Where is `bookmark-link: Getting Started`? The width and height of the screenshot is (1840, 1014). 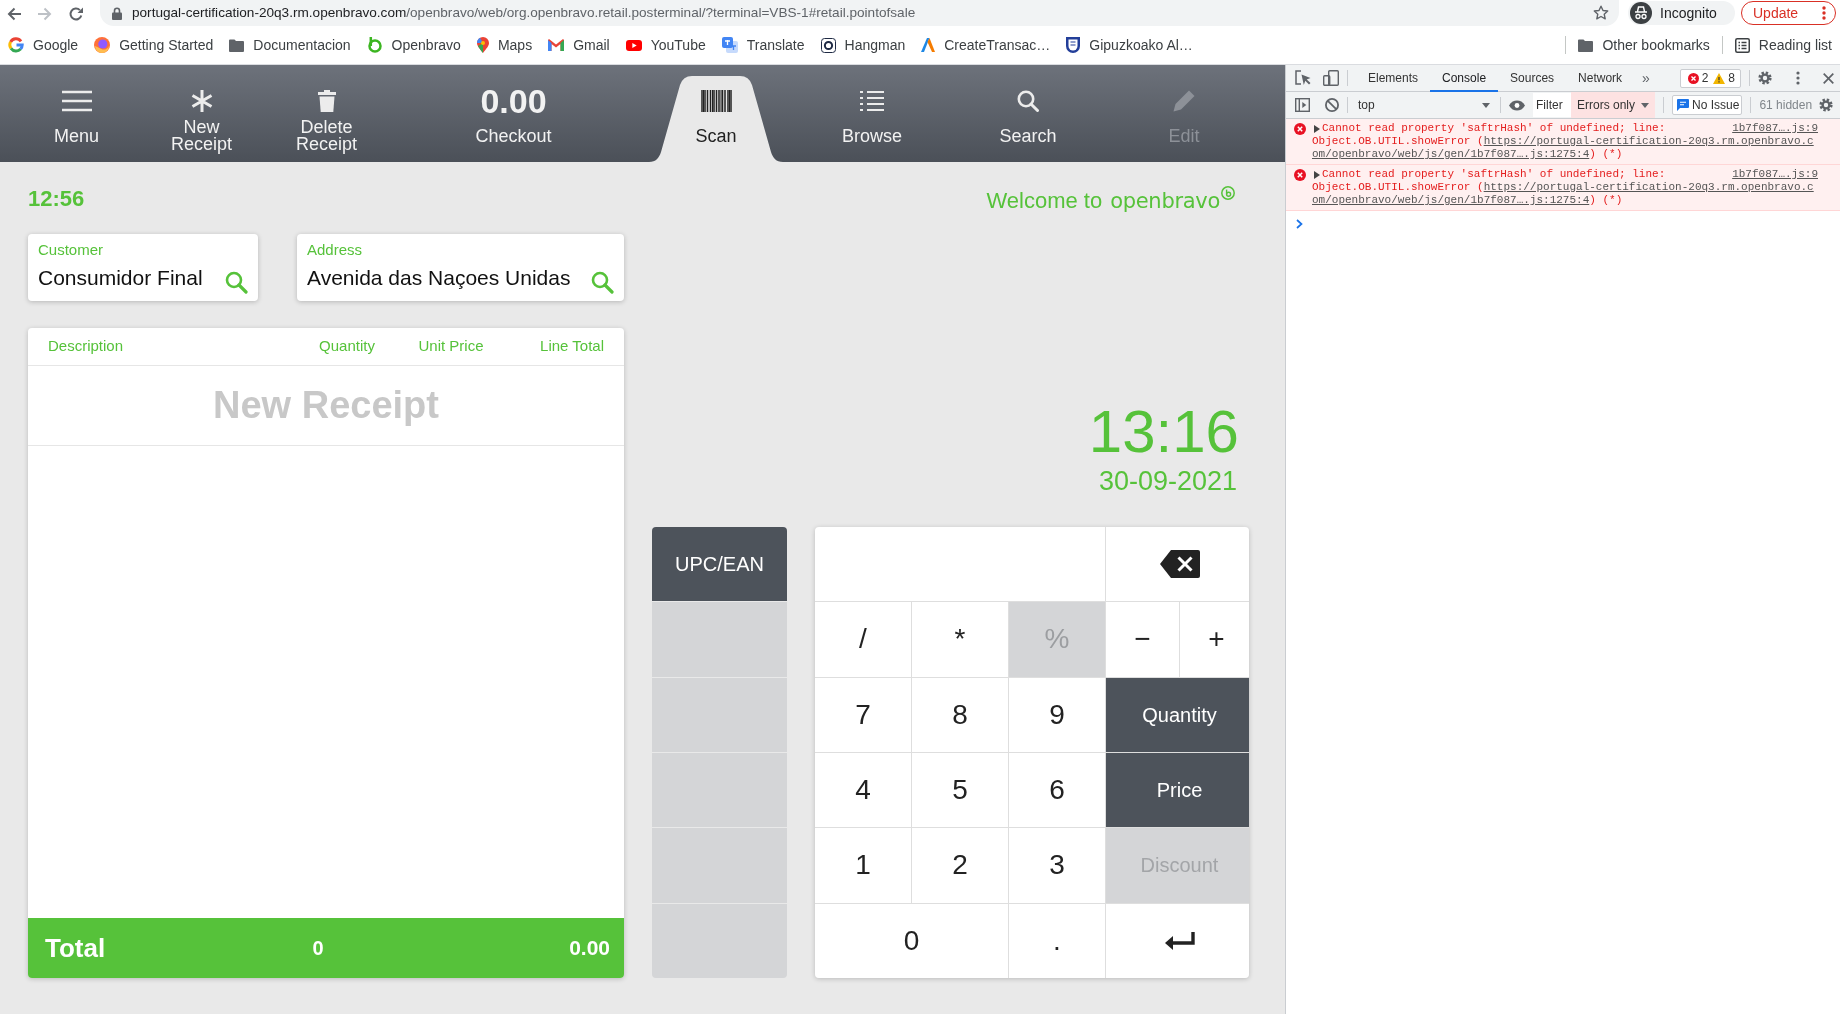
bookmark-link: Getting Started is located at coordinates (154, 45).